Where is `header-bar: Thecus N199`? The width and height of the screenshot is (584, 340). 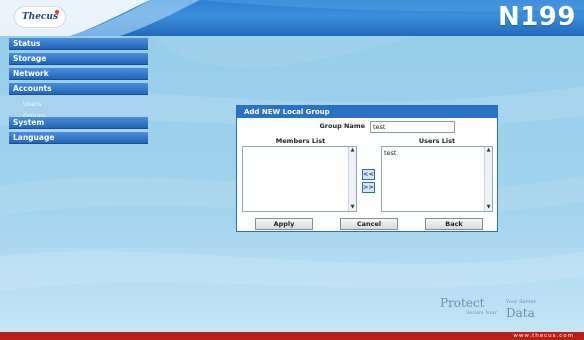
header-bar: Thecus N199 is located at coordinates (292, 18).